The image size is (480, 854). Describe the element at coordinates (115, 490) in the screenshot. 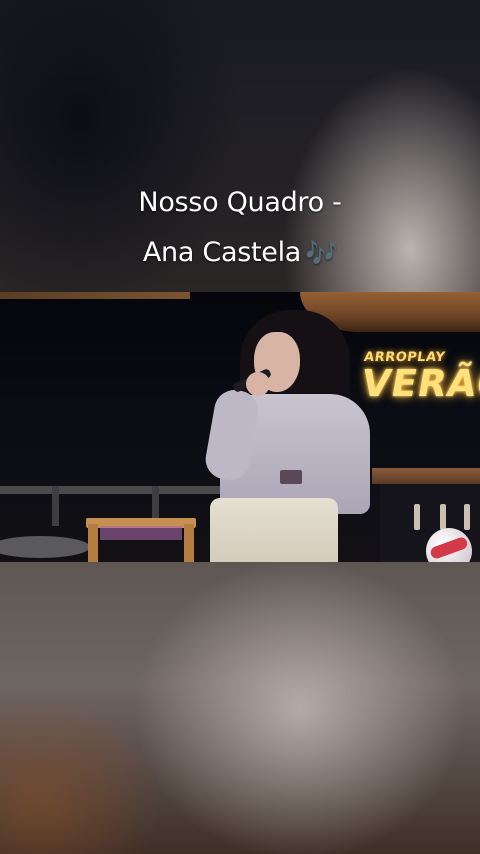

I see `railing` at that location.